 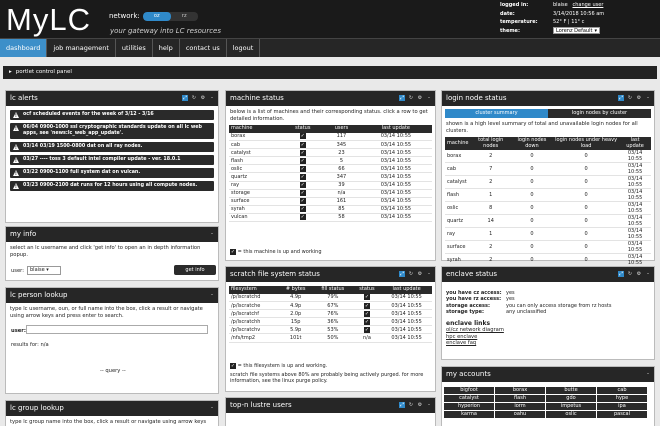 What do you see at coordinates (256, 218) in the screenshot?
I see `machine-name: vulcan` at bounding box center [256, 218].